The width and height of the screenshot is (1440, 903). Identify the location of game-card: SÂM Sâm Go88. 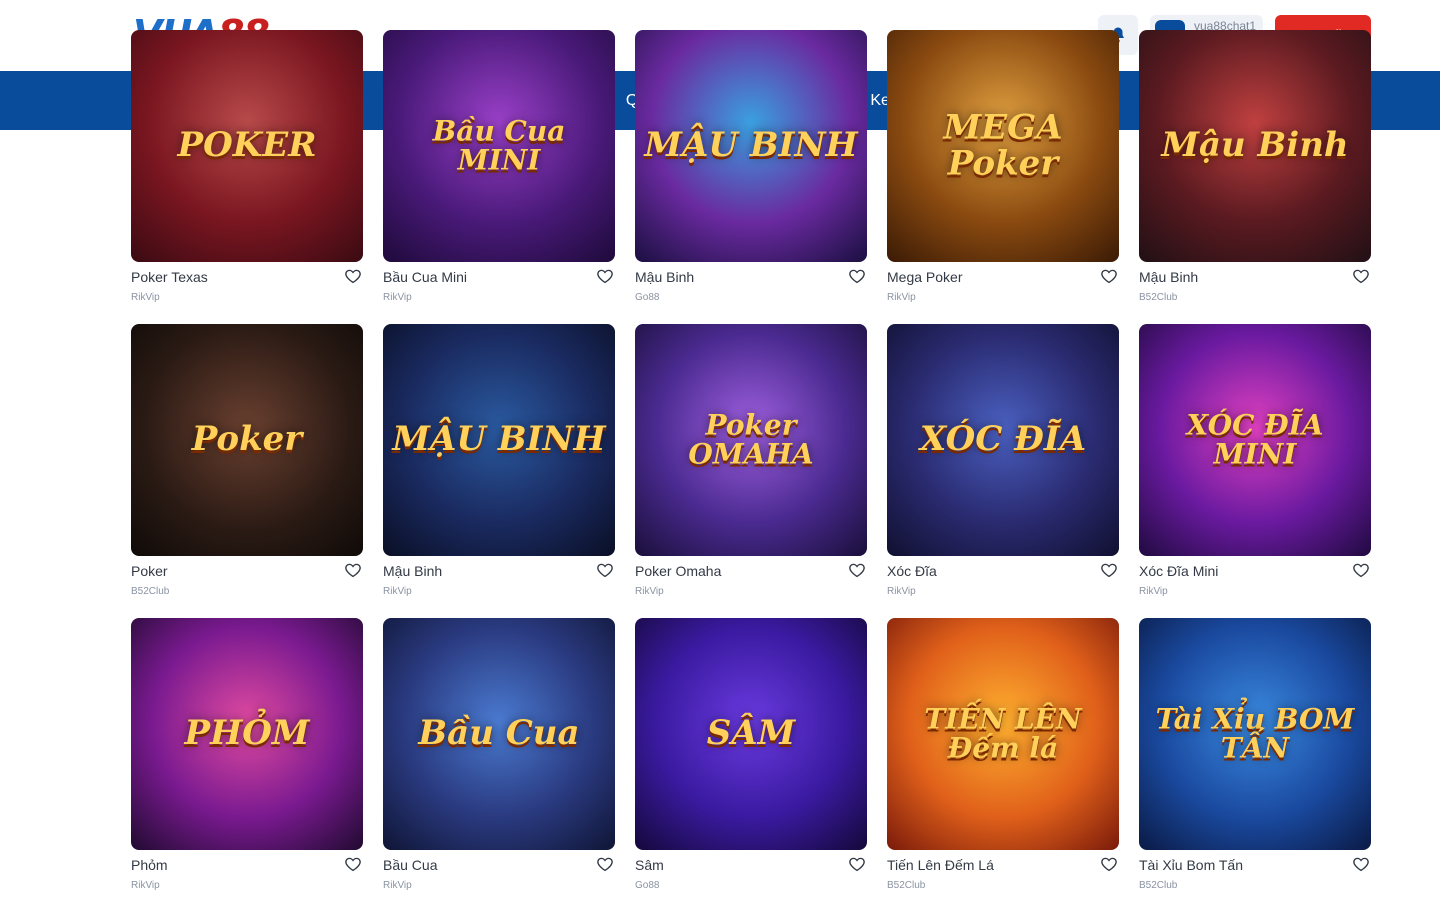
(751, 754).